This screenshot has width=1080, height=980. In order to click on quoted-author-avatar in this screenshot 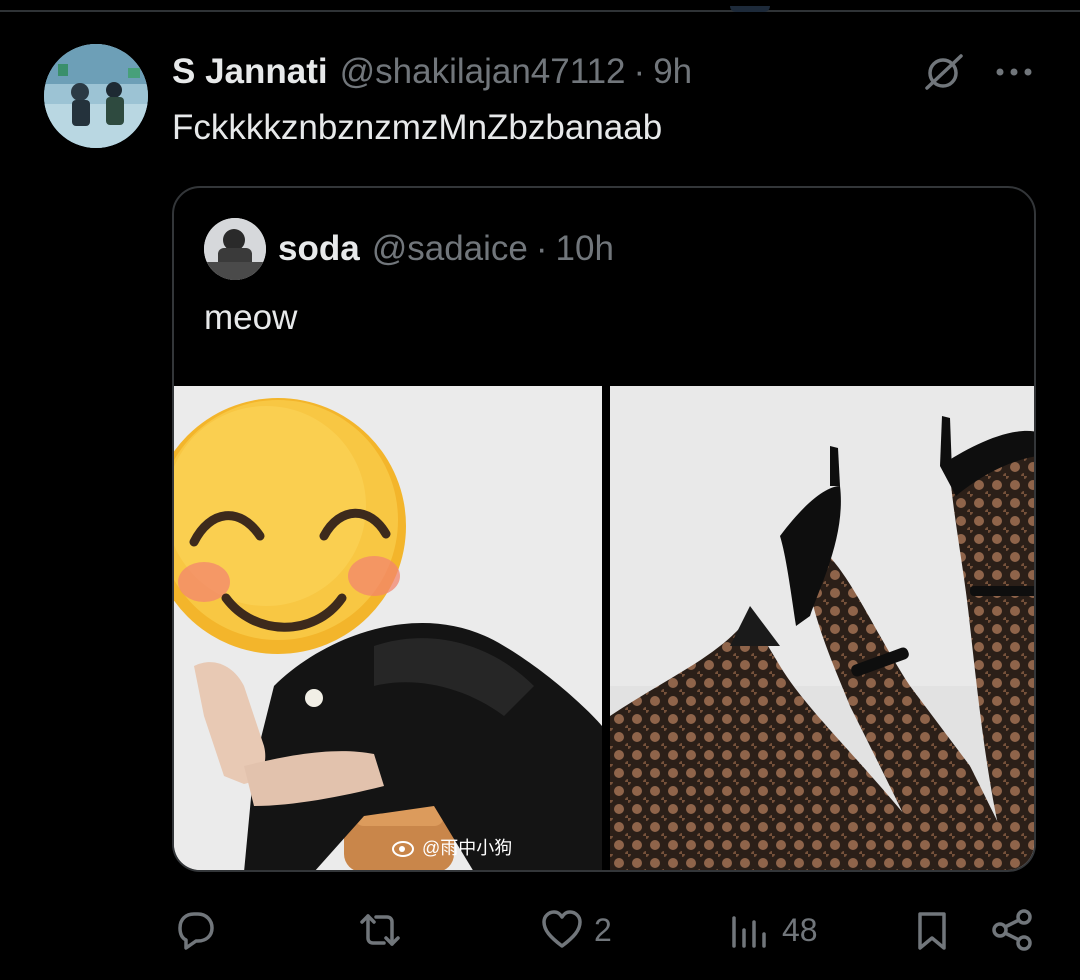, I will do `click(235, 249)`.